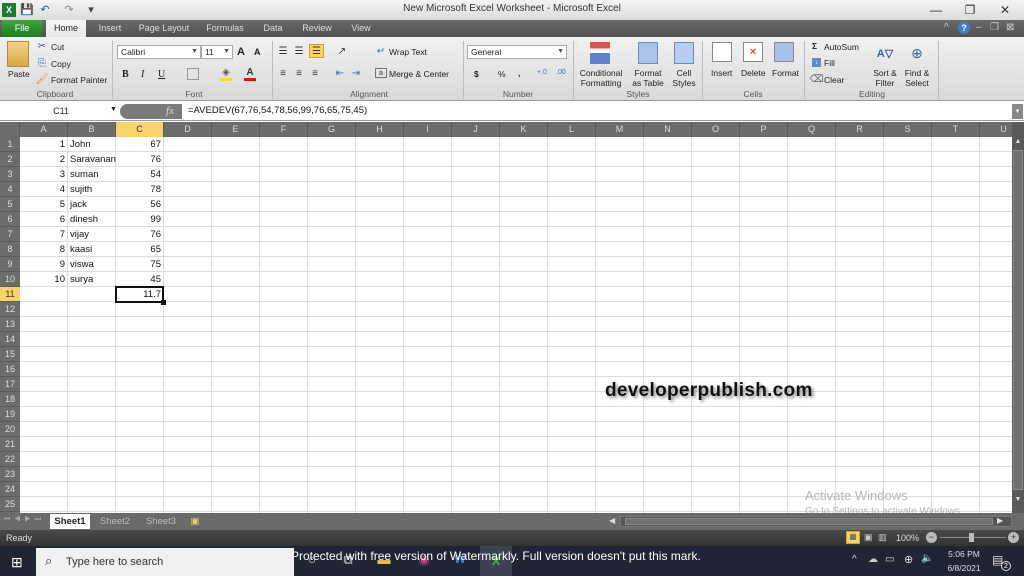  I want to click on taskbar-search: ⌕ Type here to search, so click(165, 562).